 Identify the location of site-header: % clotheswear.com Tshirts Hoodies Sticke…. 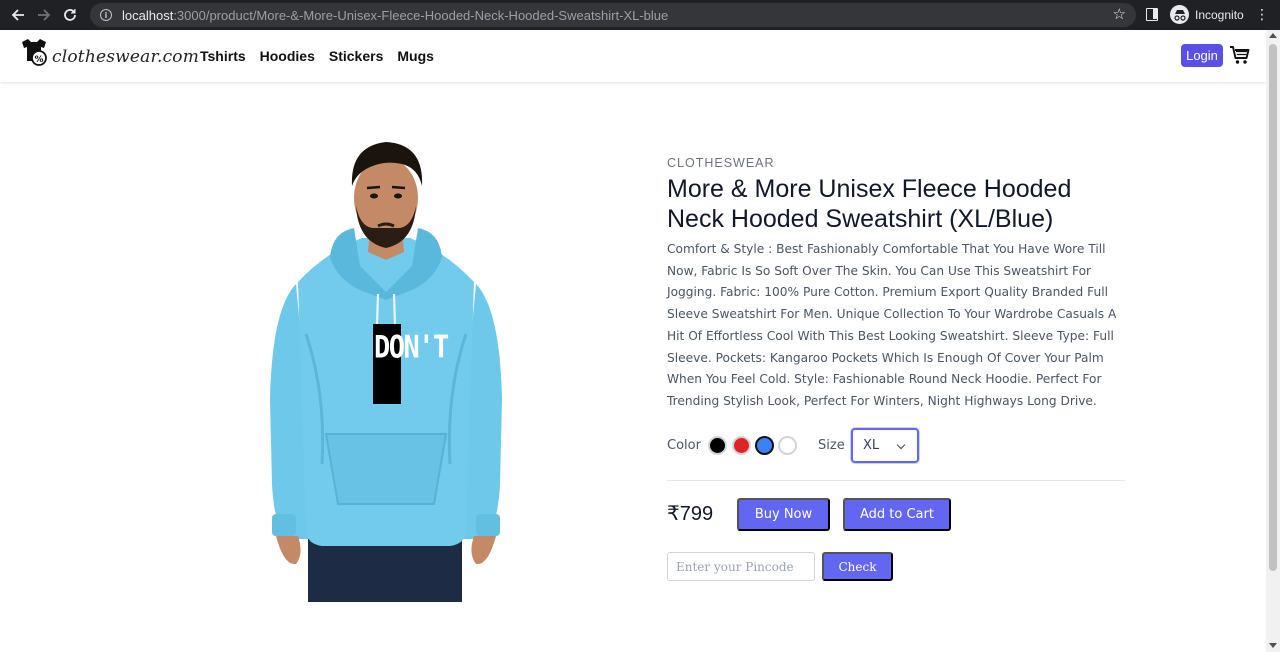
(633, 56).